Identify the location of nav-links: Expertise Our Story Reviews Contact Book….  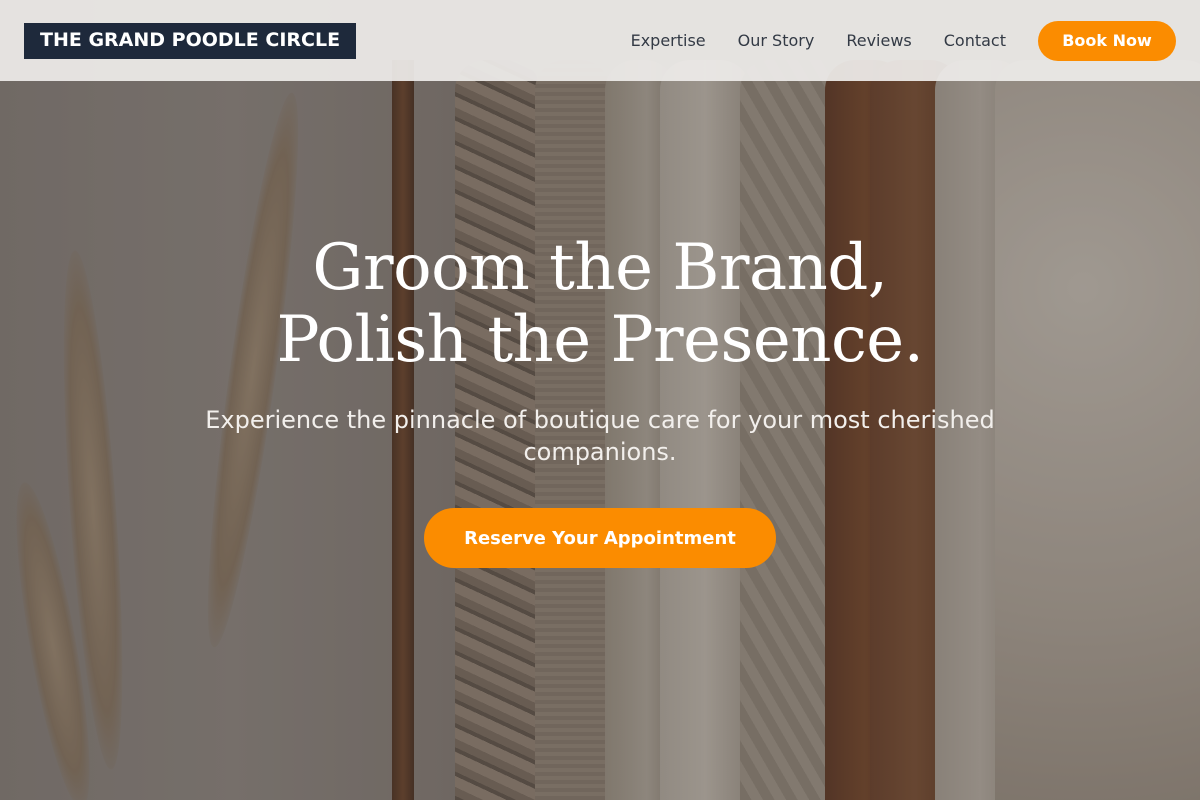
(903, 40).